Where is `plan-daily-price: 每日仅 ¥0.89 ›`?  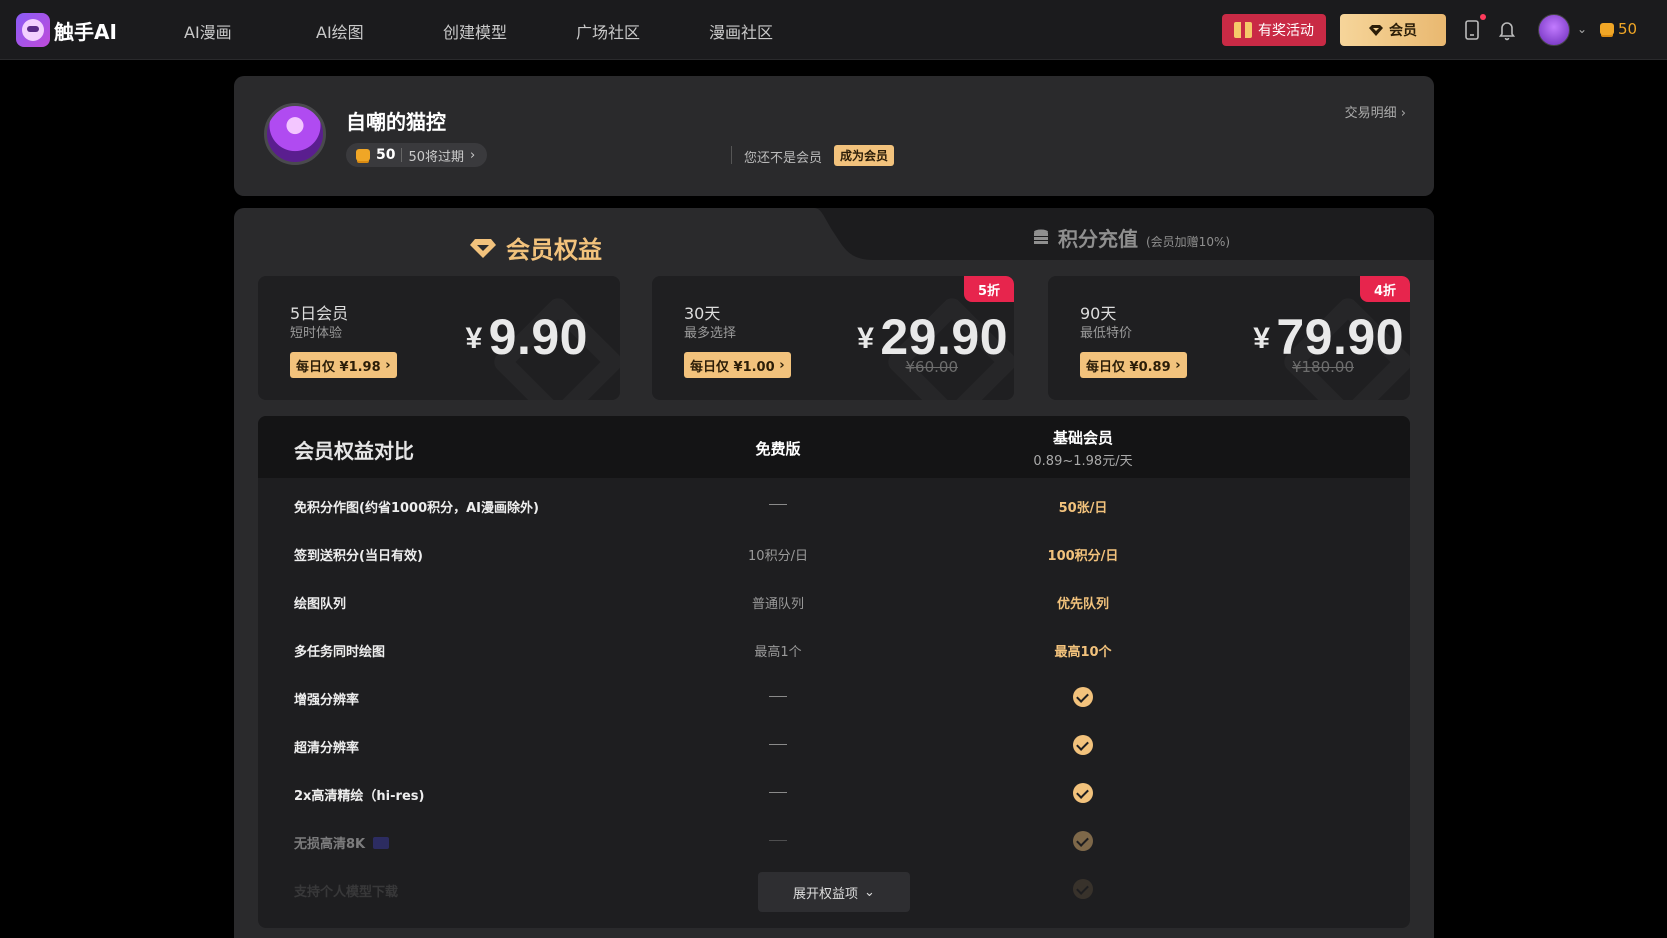
plan-daily-price: 每日仅 ¥0.89 › is located at coordinates (1133, 365).